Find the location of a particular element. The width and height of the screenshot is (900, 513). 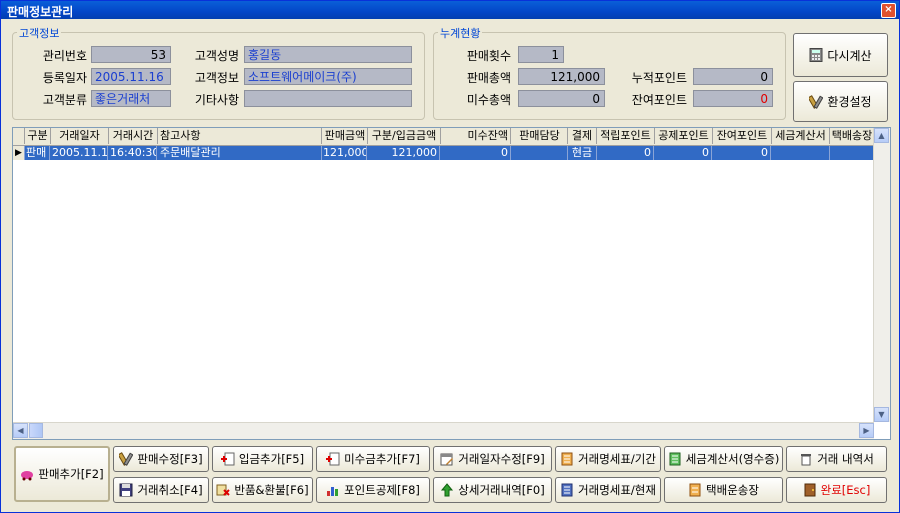

edit-date-button: 거래일자수정[F9] is located at coordinates (492, 459).